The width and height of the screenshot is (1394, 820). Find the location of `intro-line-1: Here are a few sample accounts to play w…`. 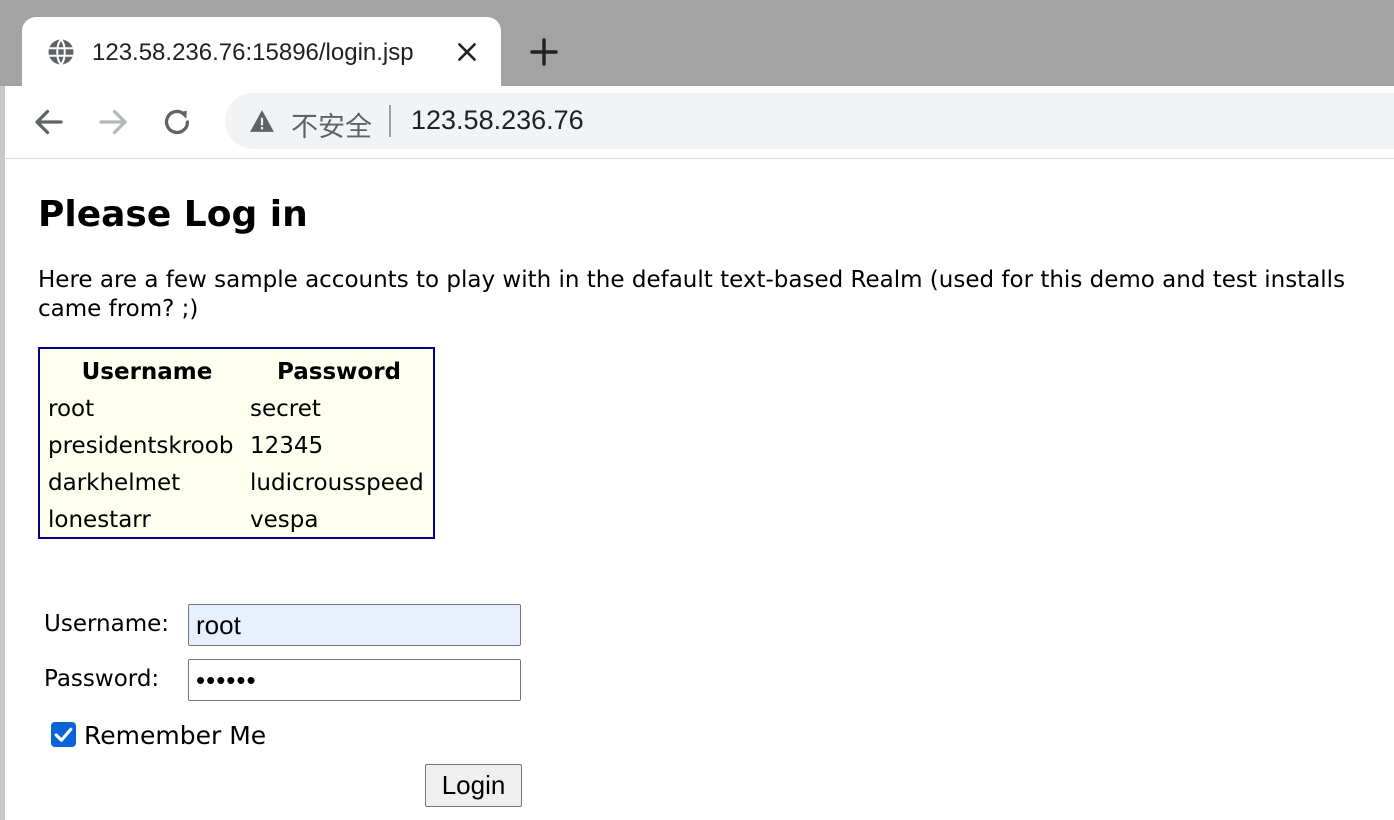

intro-line-1: Here are a few sample accounts to play w… is located at coordinates (692, 280).